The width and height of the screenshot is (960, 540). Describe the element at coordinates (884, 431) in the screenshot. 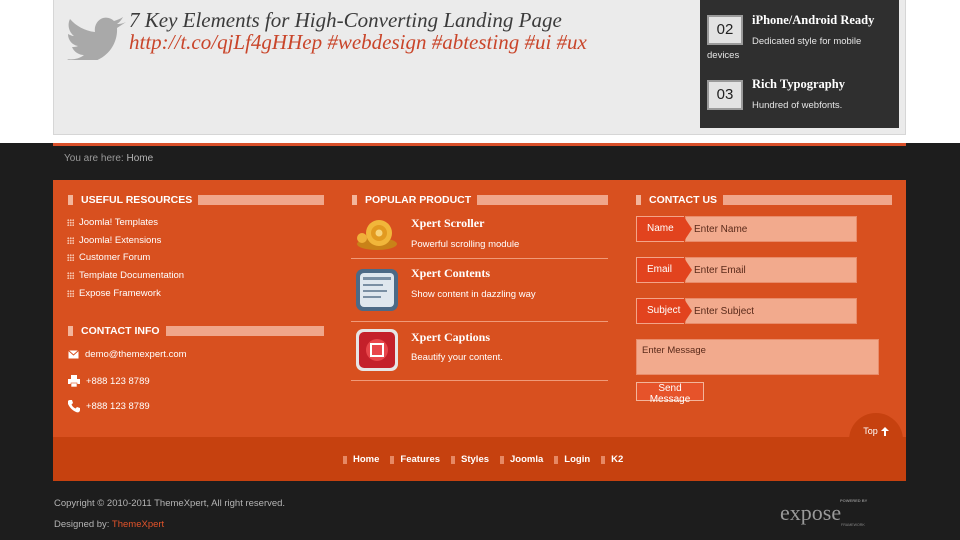

I see `arrow-up-icon` at that location.